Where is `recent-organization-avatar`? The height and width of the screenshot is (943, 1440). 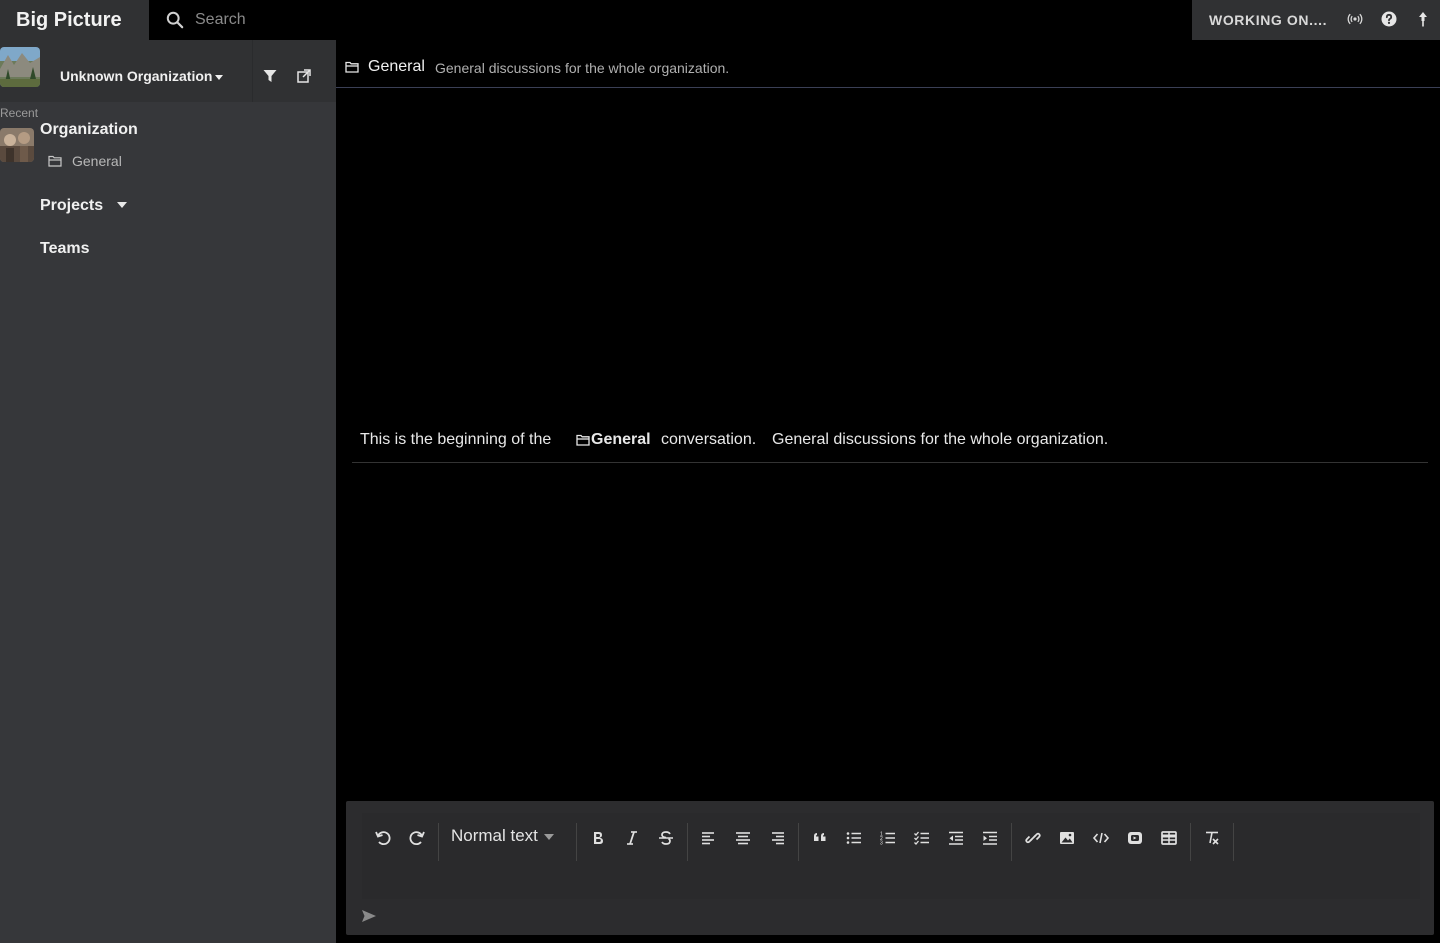 recent-organization-avatar is located at coordinates (17, 145).